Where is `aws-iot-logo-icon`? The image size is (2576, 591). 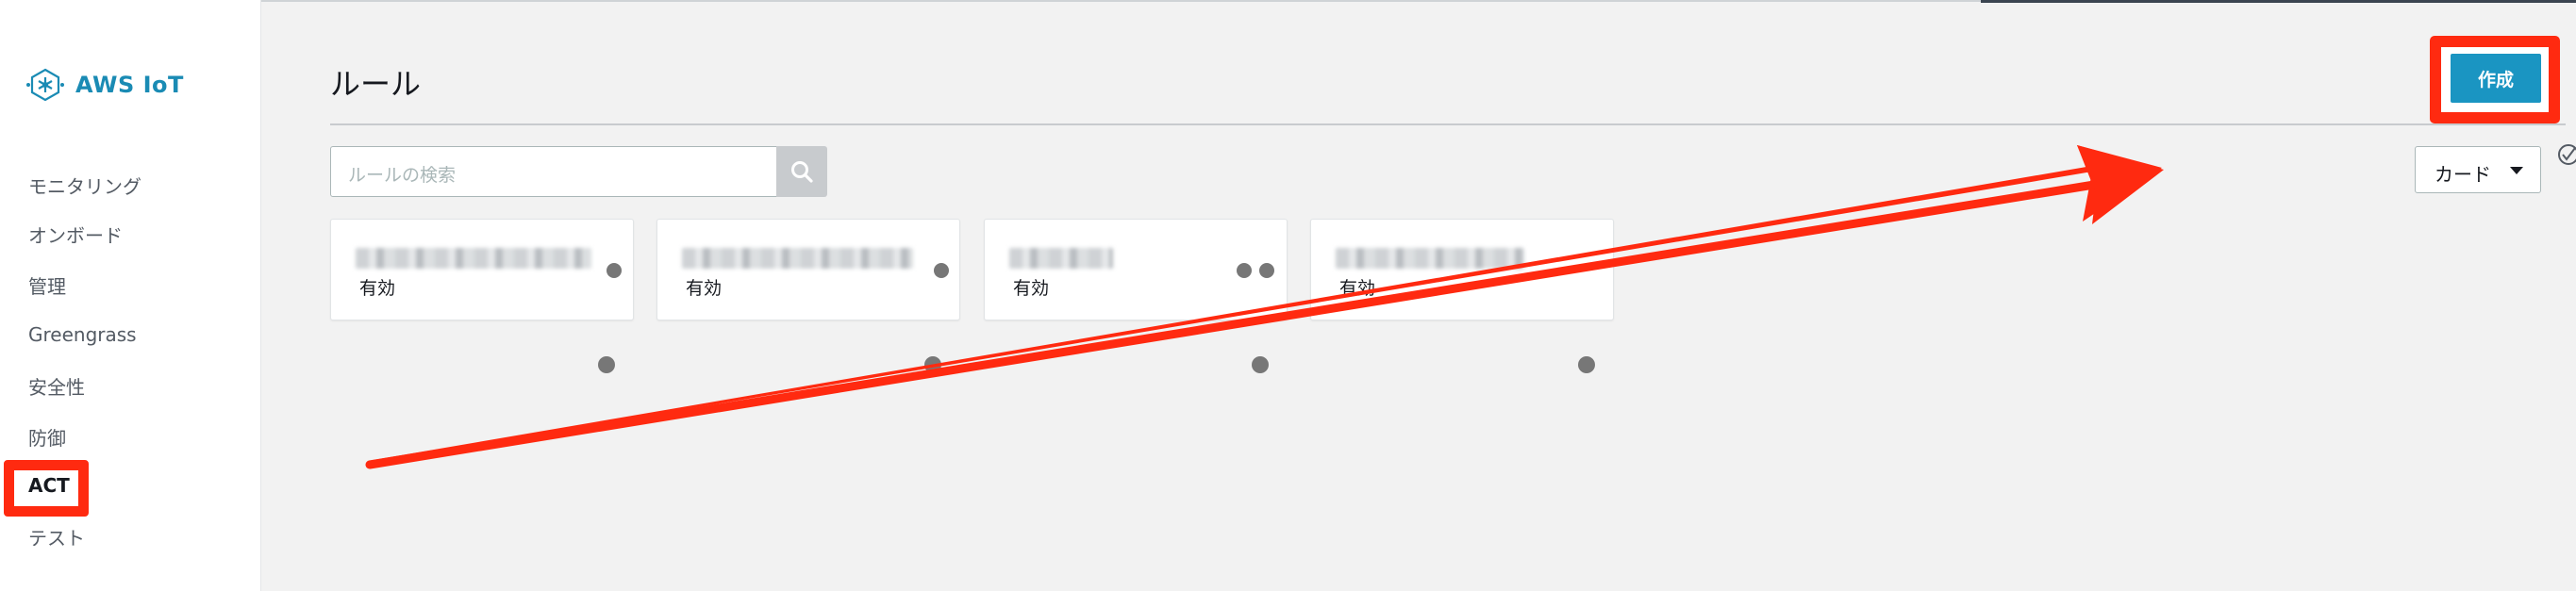 aws-iot-logo-icon is located at coordinates (45, 85).